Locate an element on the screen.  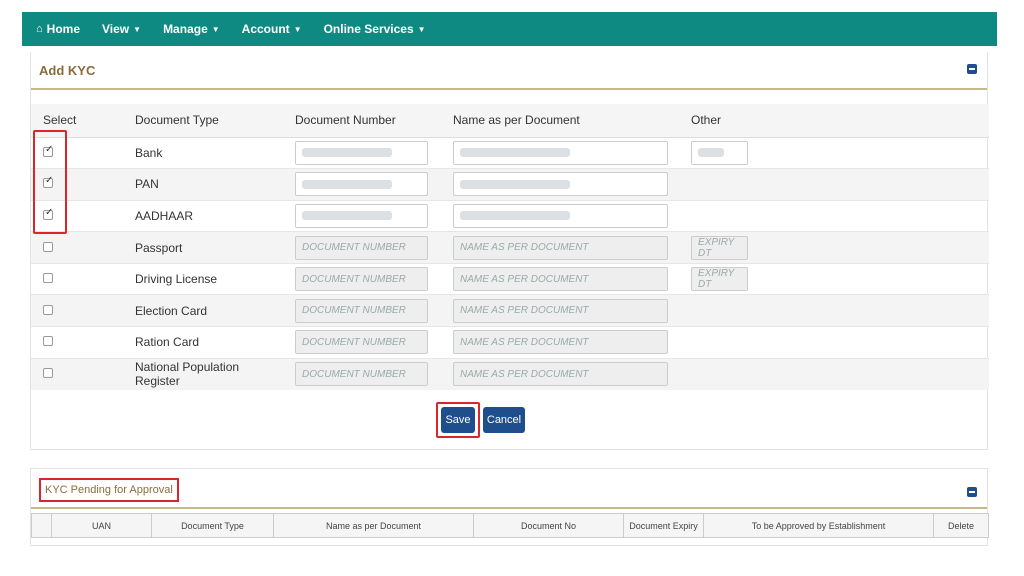
document-type-label: Ration Card is located at coordinates (167, 342).